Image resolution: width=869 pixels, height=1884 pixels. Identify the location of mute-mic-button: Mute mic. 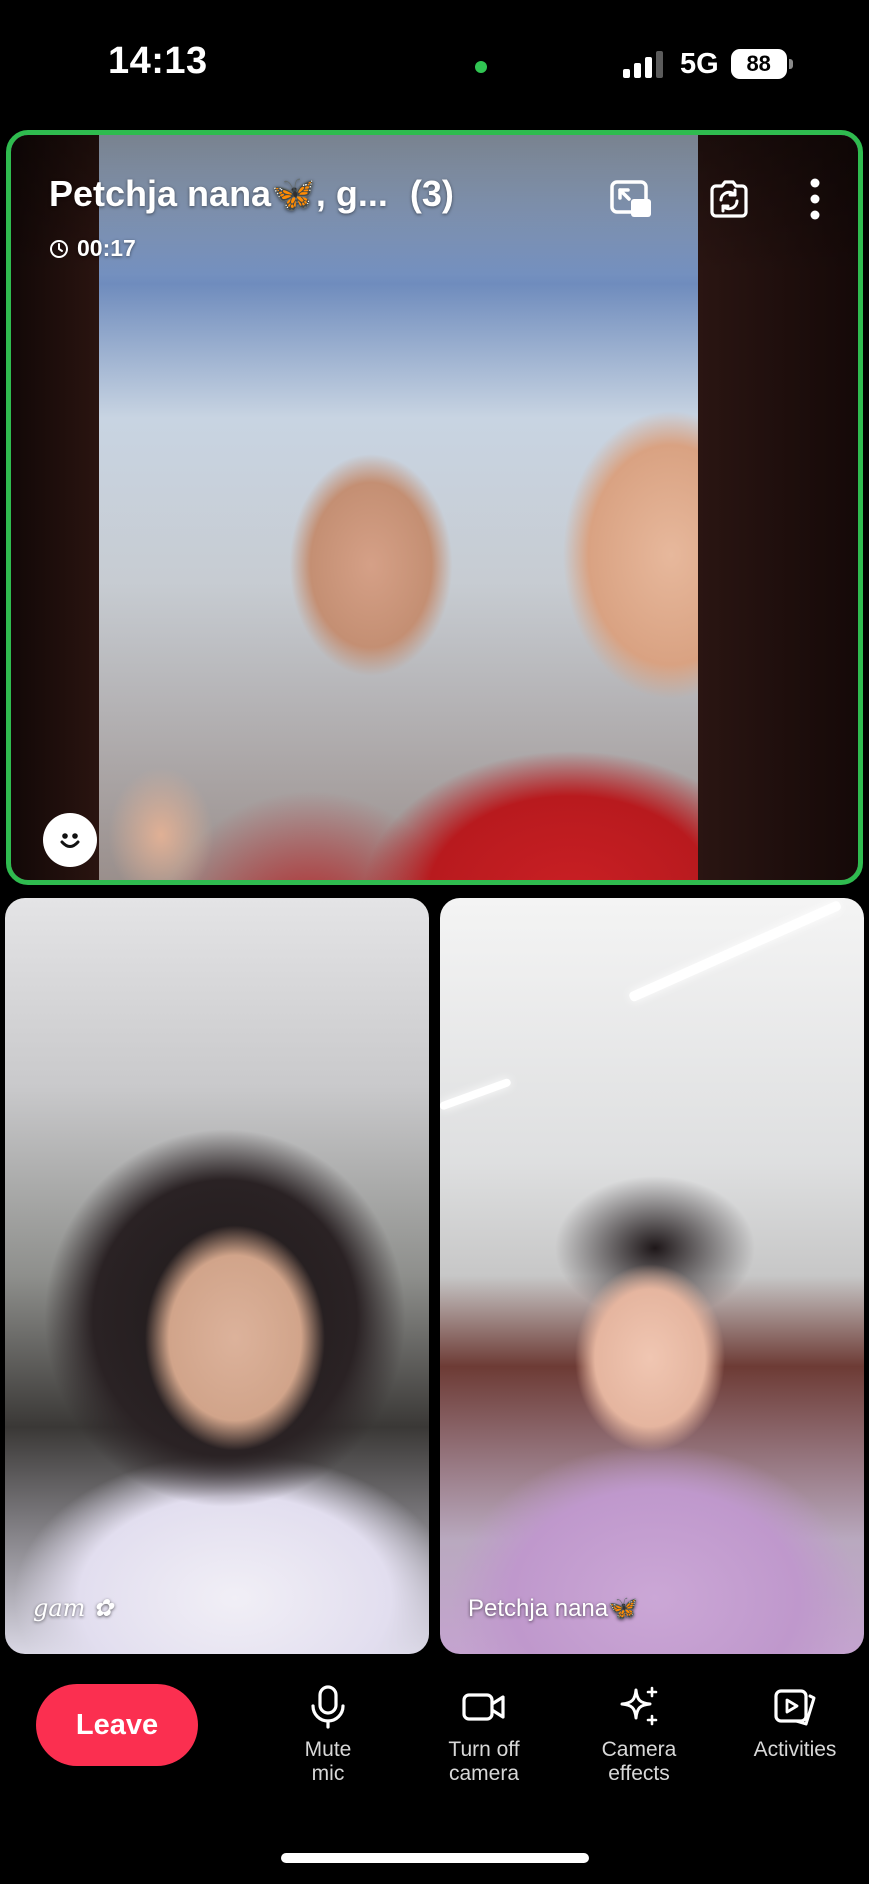
(328, 1735).